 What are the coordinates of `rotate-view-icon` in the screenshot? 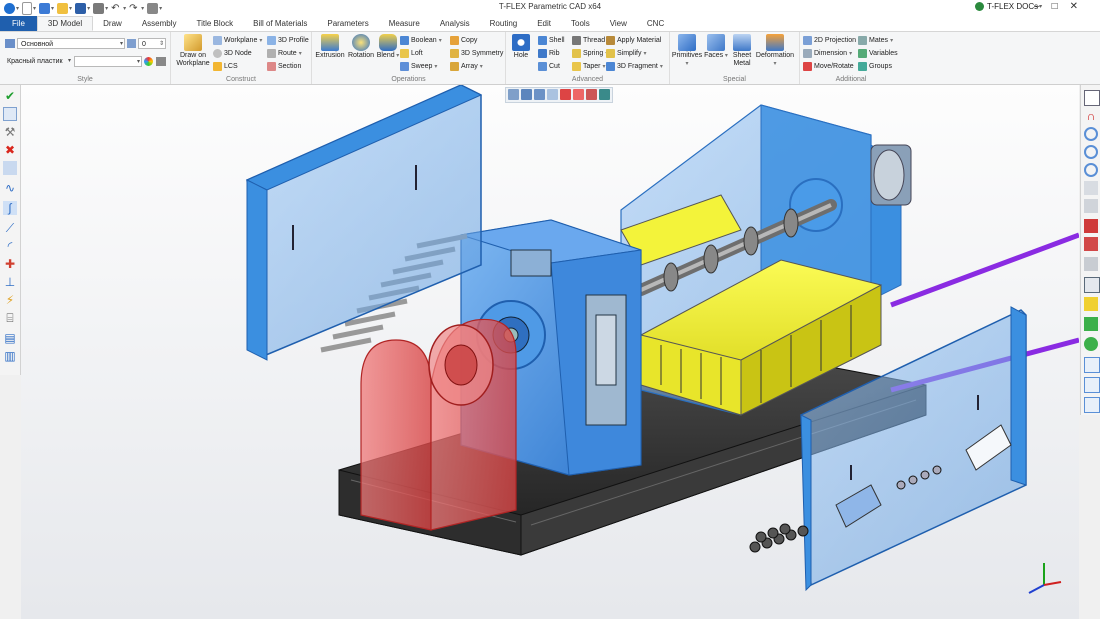 It's located at (1091, 206).